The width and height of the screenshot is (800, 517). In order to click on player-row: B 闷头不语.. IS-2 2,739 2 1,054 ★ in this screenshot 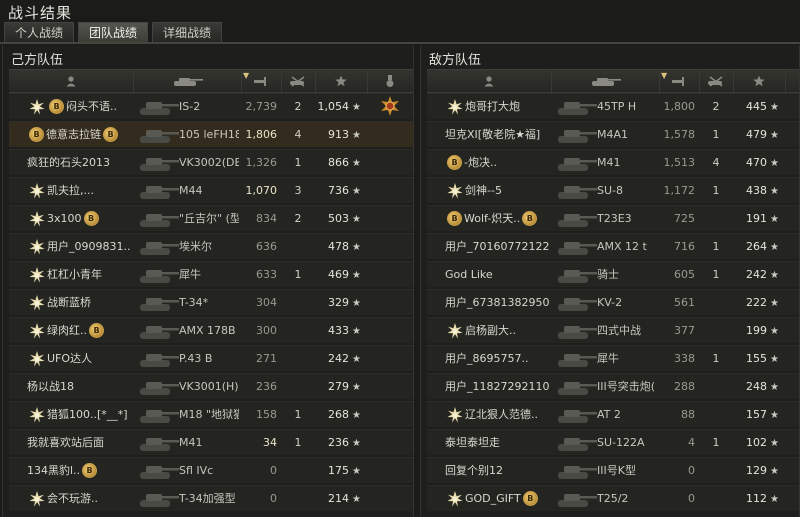, I will do `click(211, 106)`.